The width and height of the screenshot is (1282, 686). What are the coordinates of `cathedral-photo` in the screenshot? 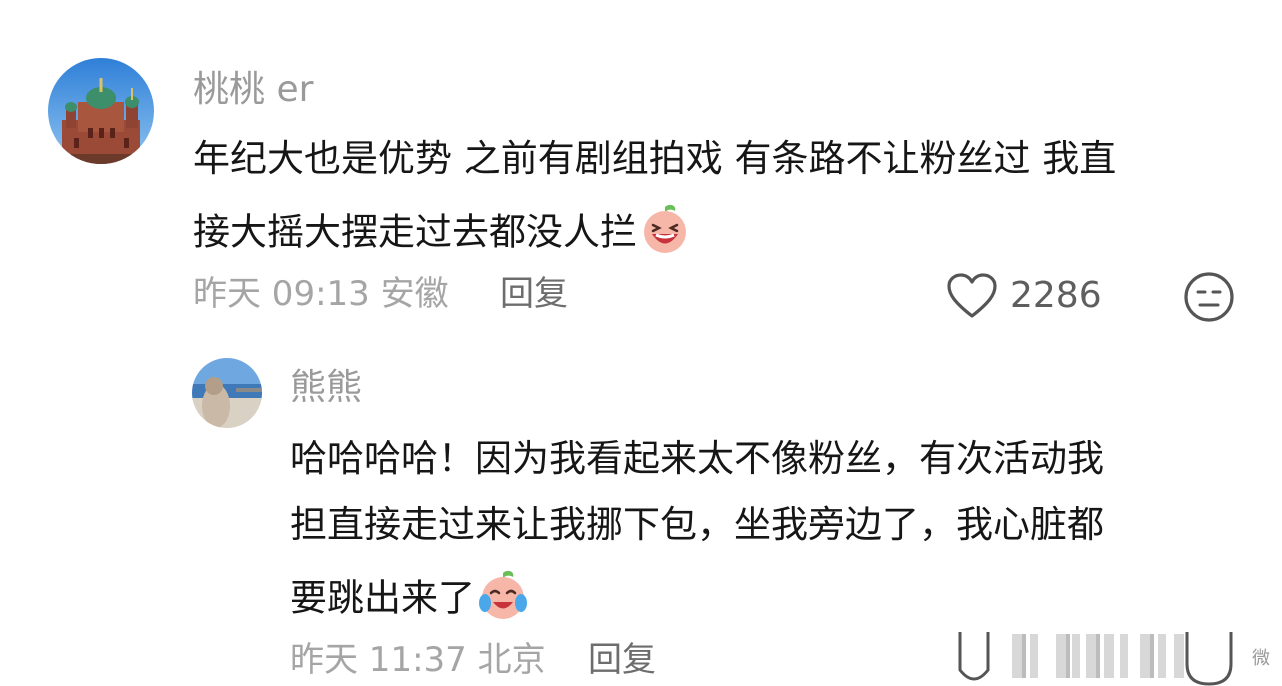 It's located at (101, 111).